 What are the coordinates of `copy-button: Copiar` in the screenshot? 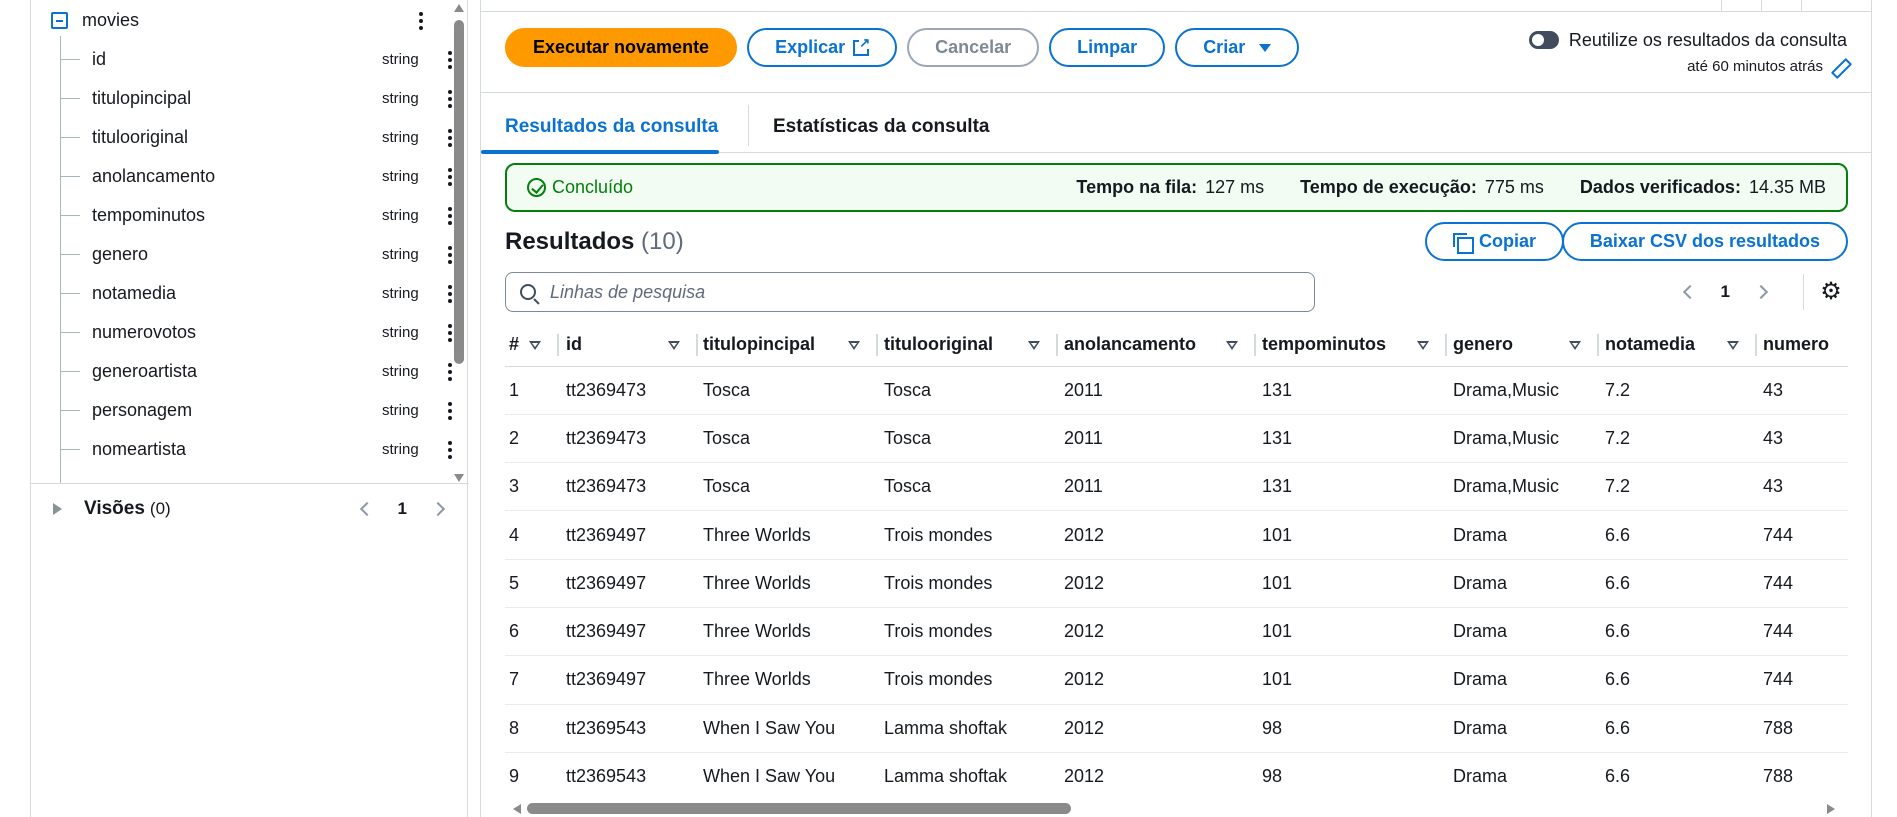 It's located at (1494, 241).